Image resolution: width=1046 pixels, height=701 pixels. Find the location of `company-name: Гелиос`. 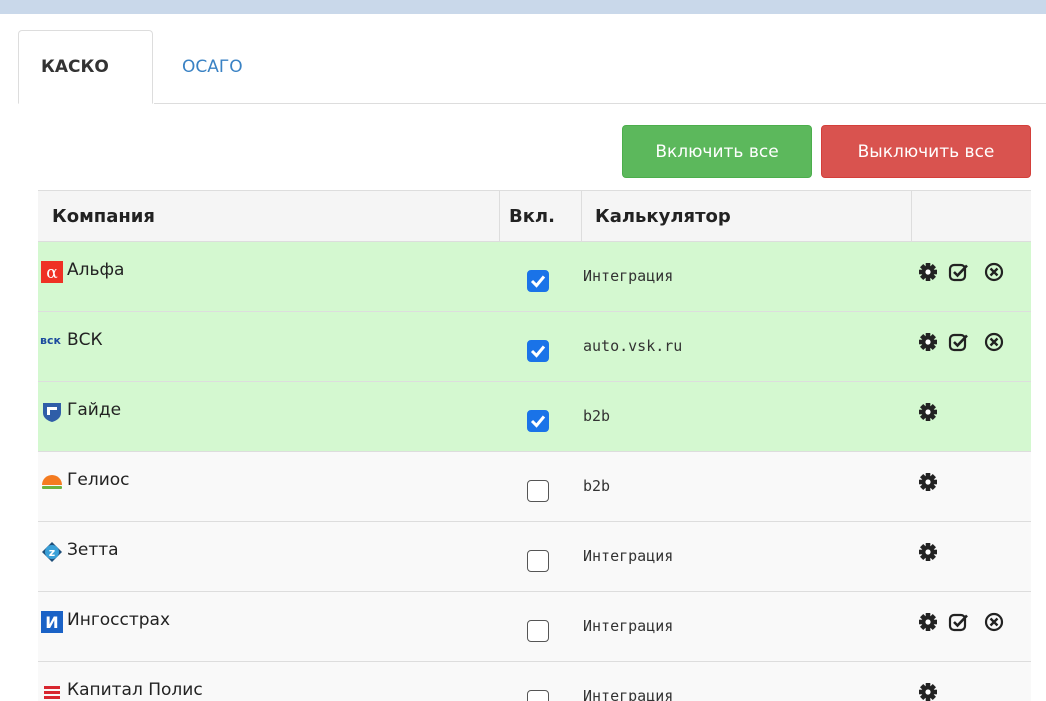

company-name: Гелиос is located at coordinates (98, 480).